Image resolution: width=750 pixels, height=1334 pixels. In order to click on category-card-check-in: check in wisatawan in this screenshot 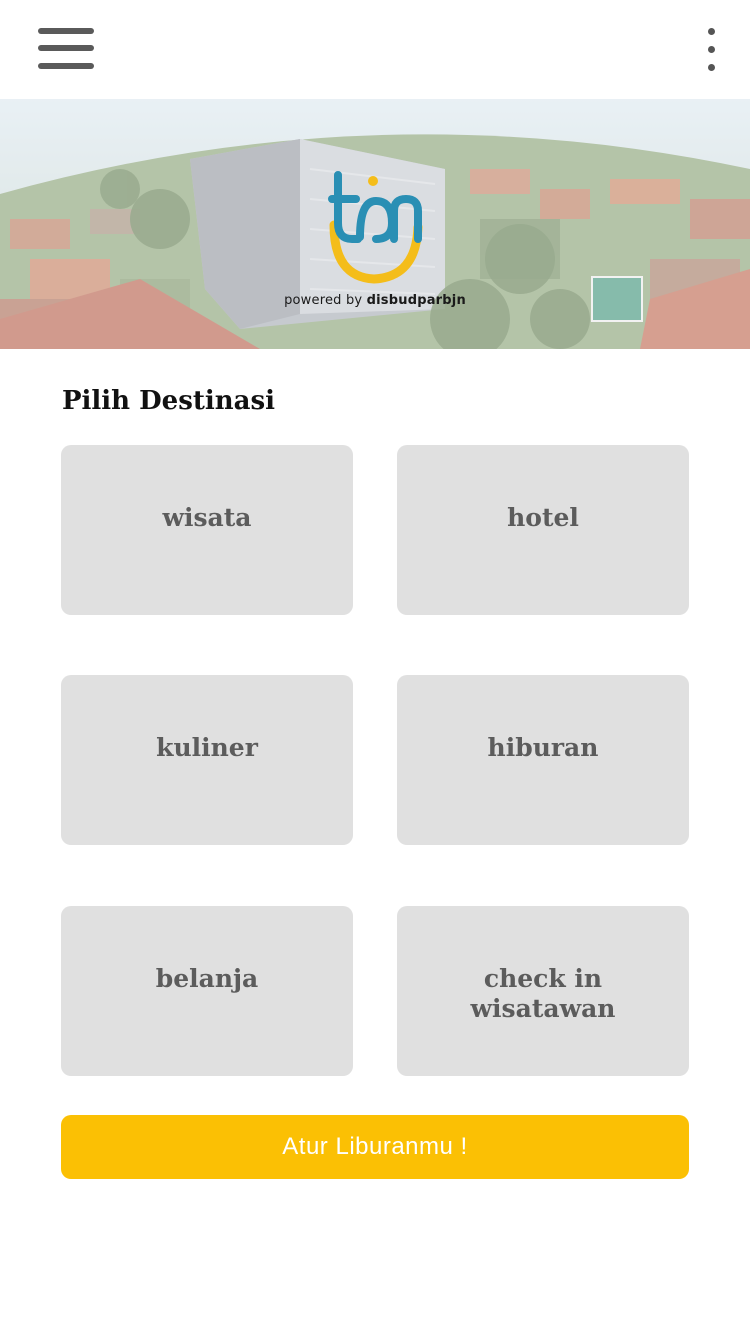, I will do `click(543, 991)`.